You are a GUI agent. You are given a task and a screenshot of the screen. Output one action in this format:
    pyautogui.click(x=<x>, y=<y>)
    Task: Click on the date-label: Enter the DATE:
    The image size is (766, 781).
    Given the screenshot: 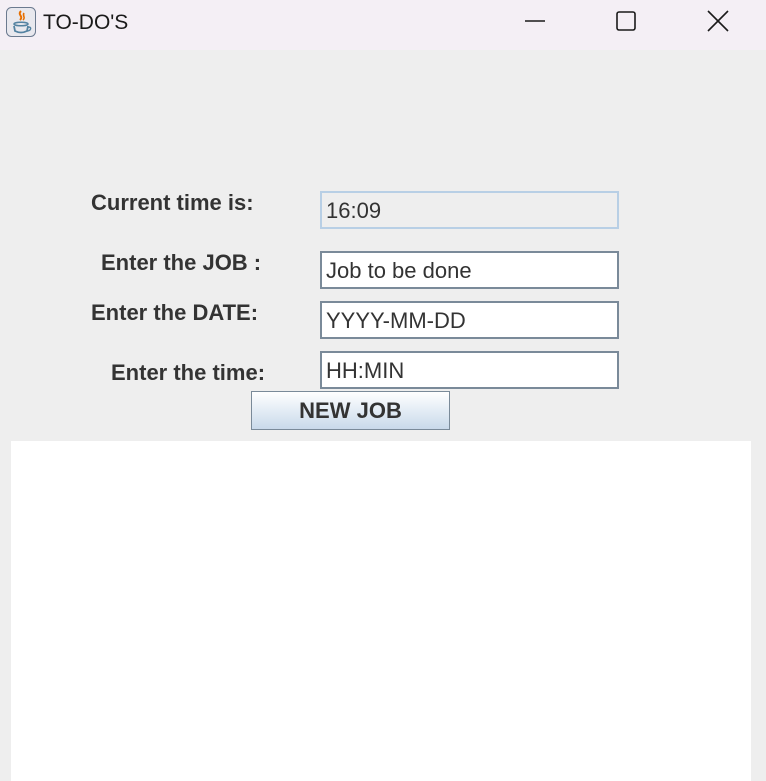 What is the action you would take?
    pyautogui.click(x=175, y=312)
    